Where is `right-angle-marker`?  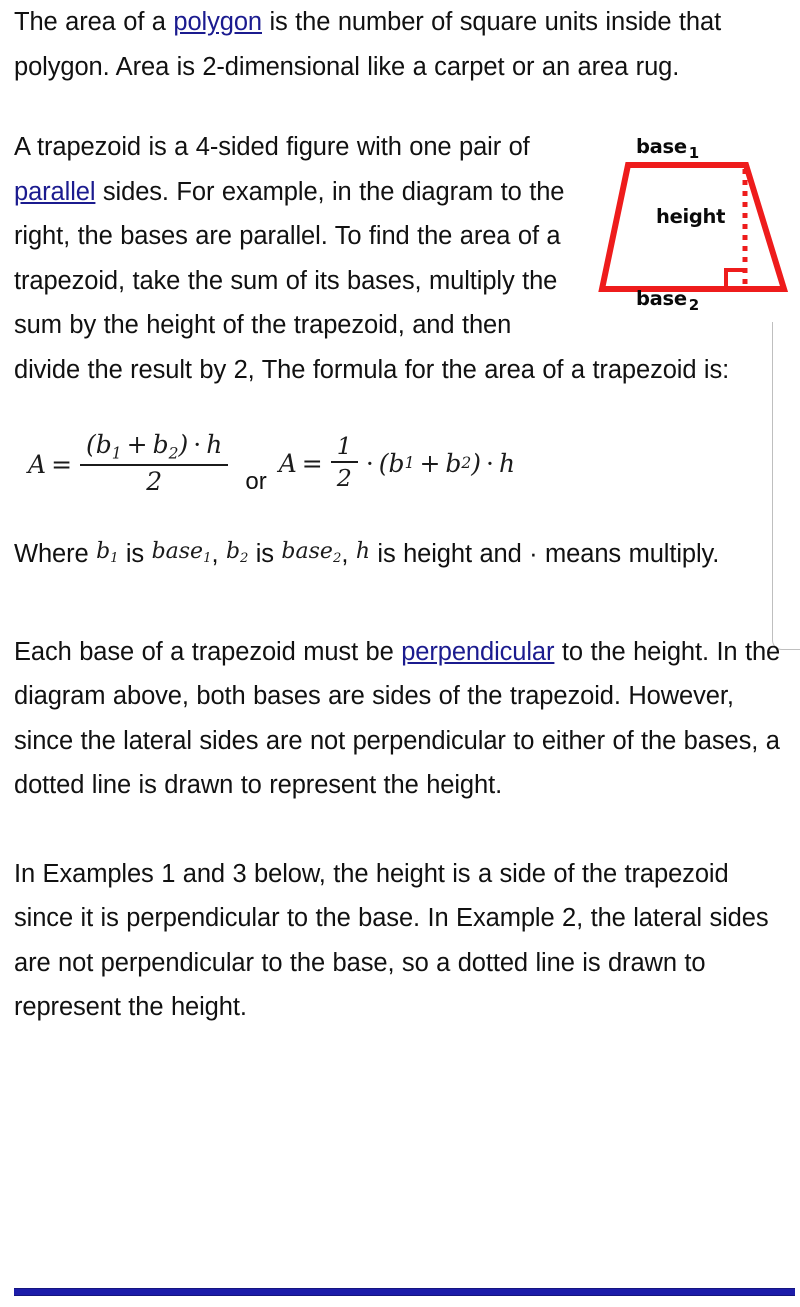 right-angle-marker is located at coordinates (734, 278).